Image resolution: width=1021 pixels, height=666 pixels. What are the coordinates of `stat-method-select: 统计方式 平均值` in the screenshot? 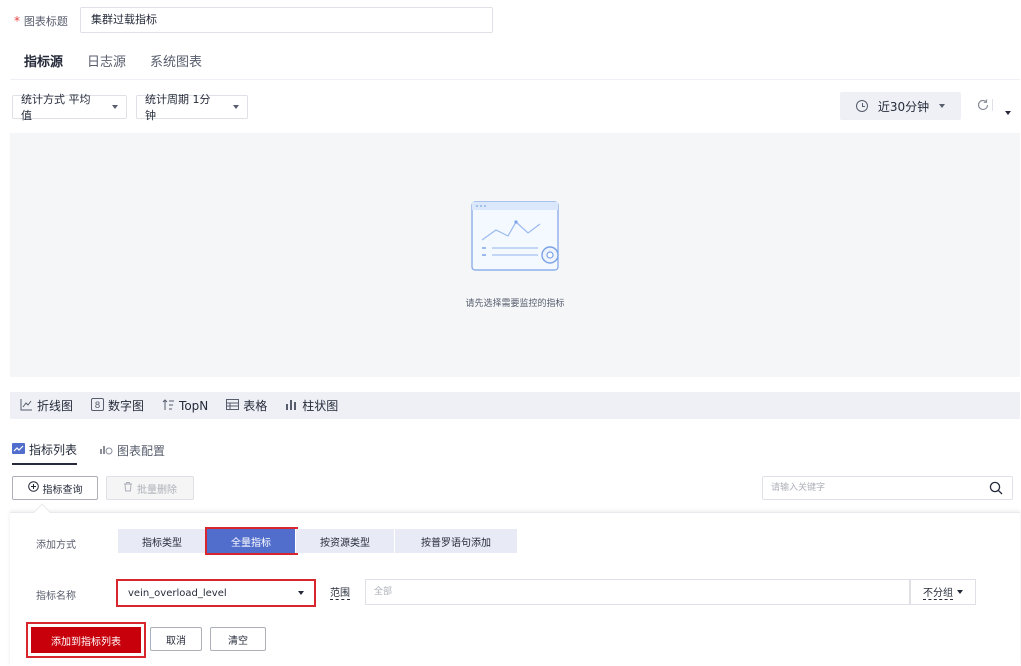 It's located at (69, 107).